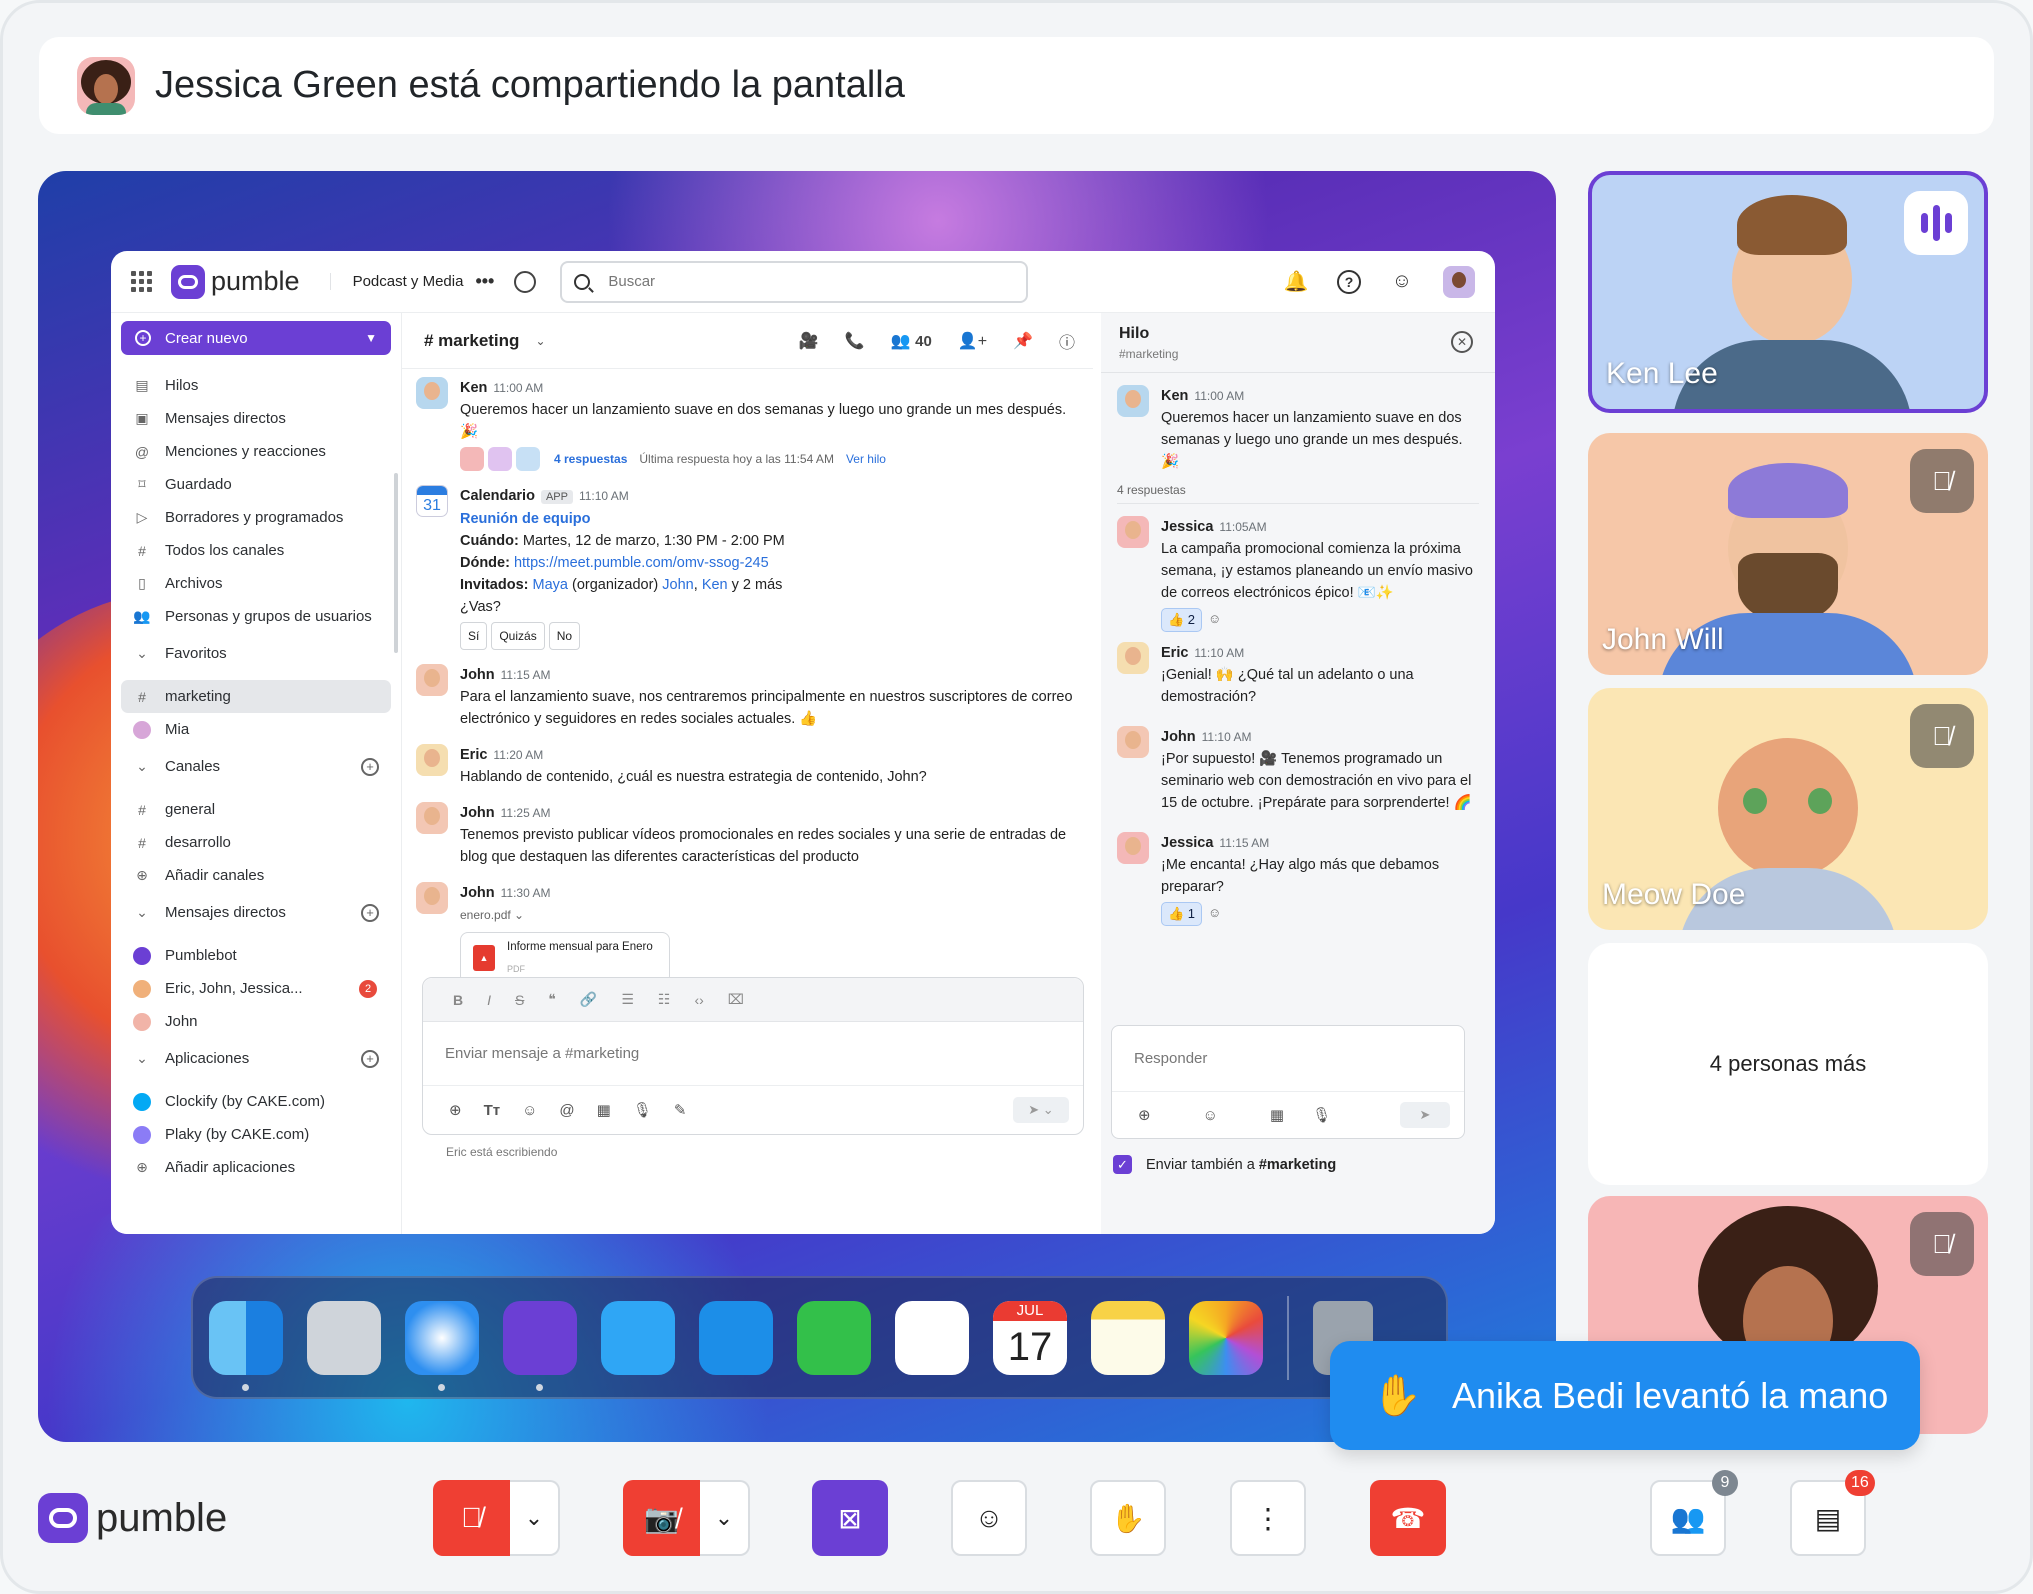 The image size is (2033, 1594). What do you see at coordinates (519, 1000) in the screenshot?
I see `strike-icon: S` at bounding box center [519, 1000].